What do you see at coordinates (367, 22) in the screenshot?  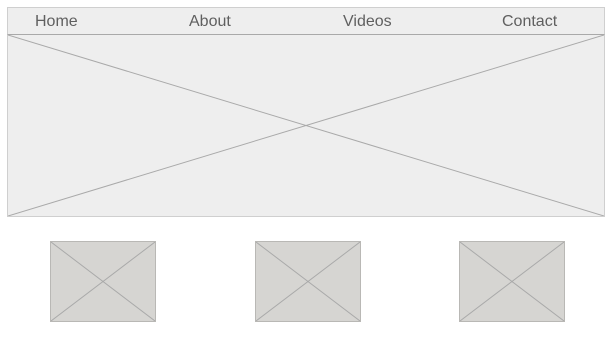 I see `nav-item-videos: Videos` at bounding box center [367, 22].